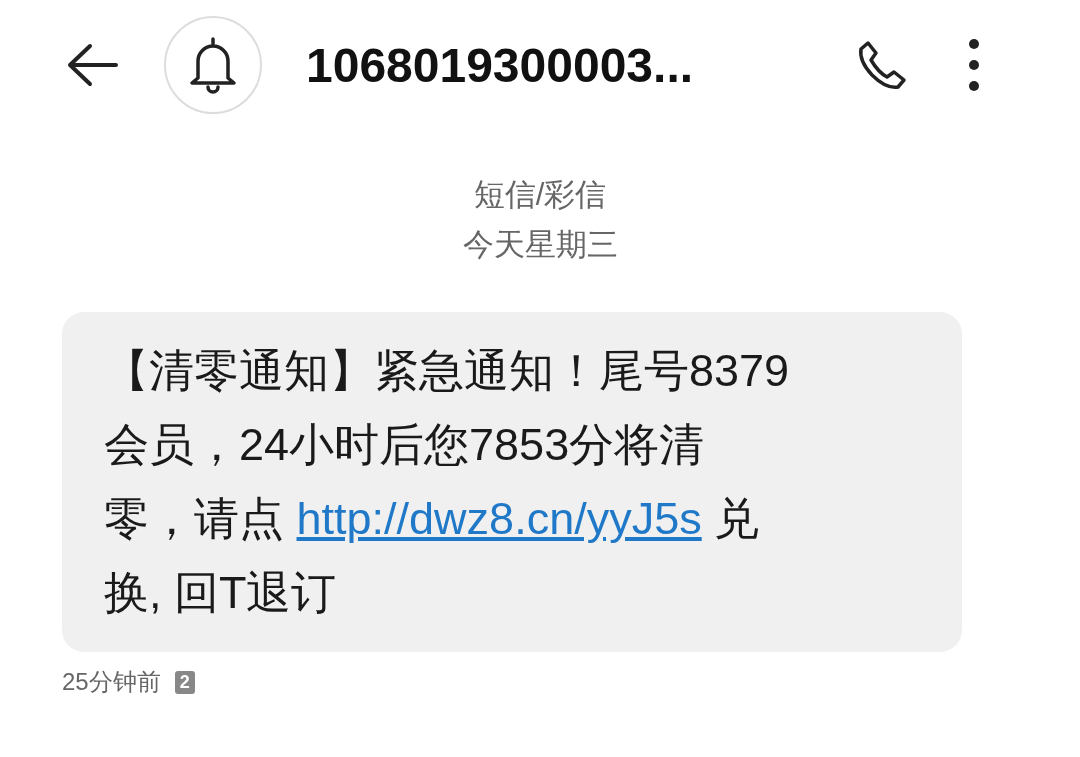 This screenshot has width=1080, height=757. I want to click on channel-label: 短信/彩信, so click(540, 195).